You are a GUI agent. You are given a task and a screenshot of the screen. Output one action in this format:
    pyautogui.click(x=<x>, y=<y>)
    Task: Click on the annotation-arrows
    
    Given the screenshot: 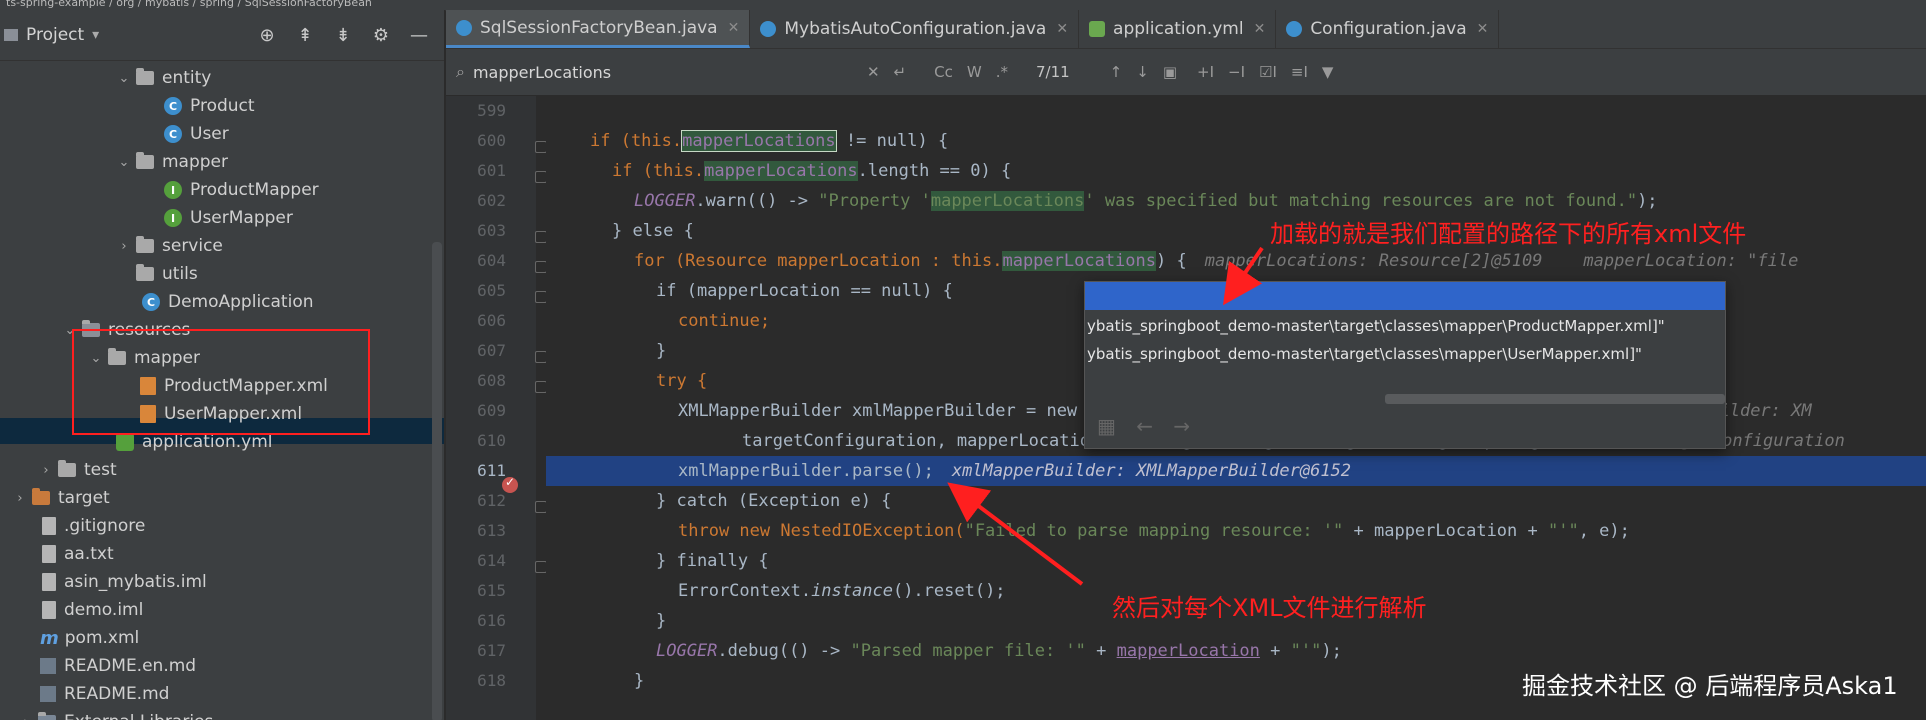 What is the action you would take?
    pyautogui.click(x=1105, y=416)
    